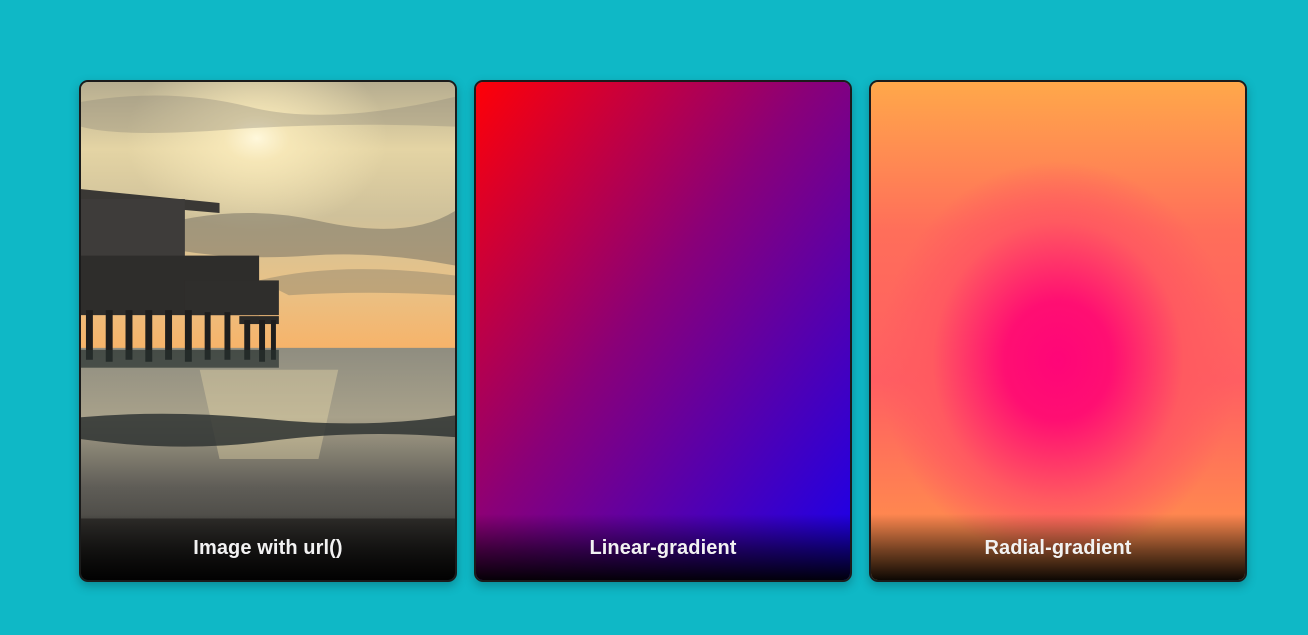  What do you see at coordinates (268, 548) in the screenshot?
I see `card-caption: Image with url()` at bounding box center [268, 548].